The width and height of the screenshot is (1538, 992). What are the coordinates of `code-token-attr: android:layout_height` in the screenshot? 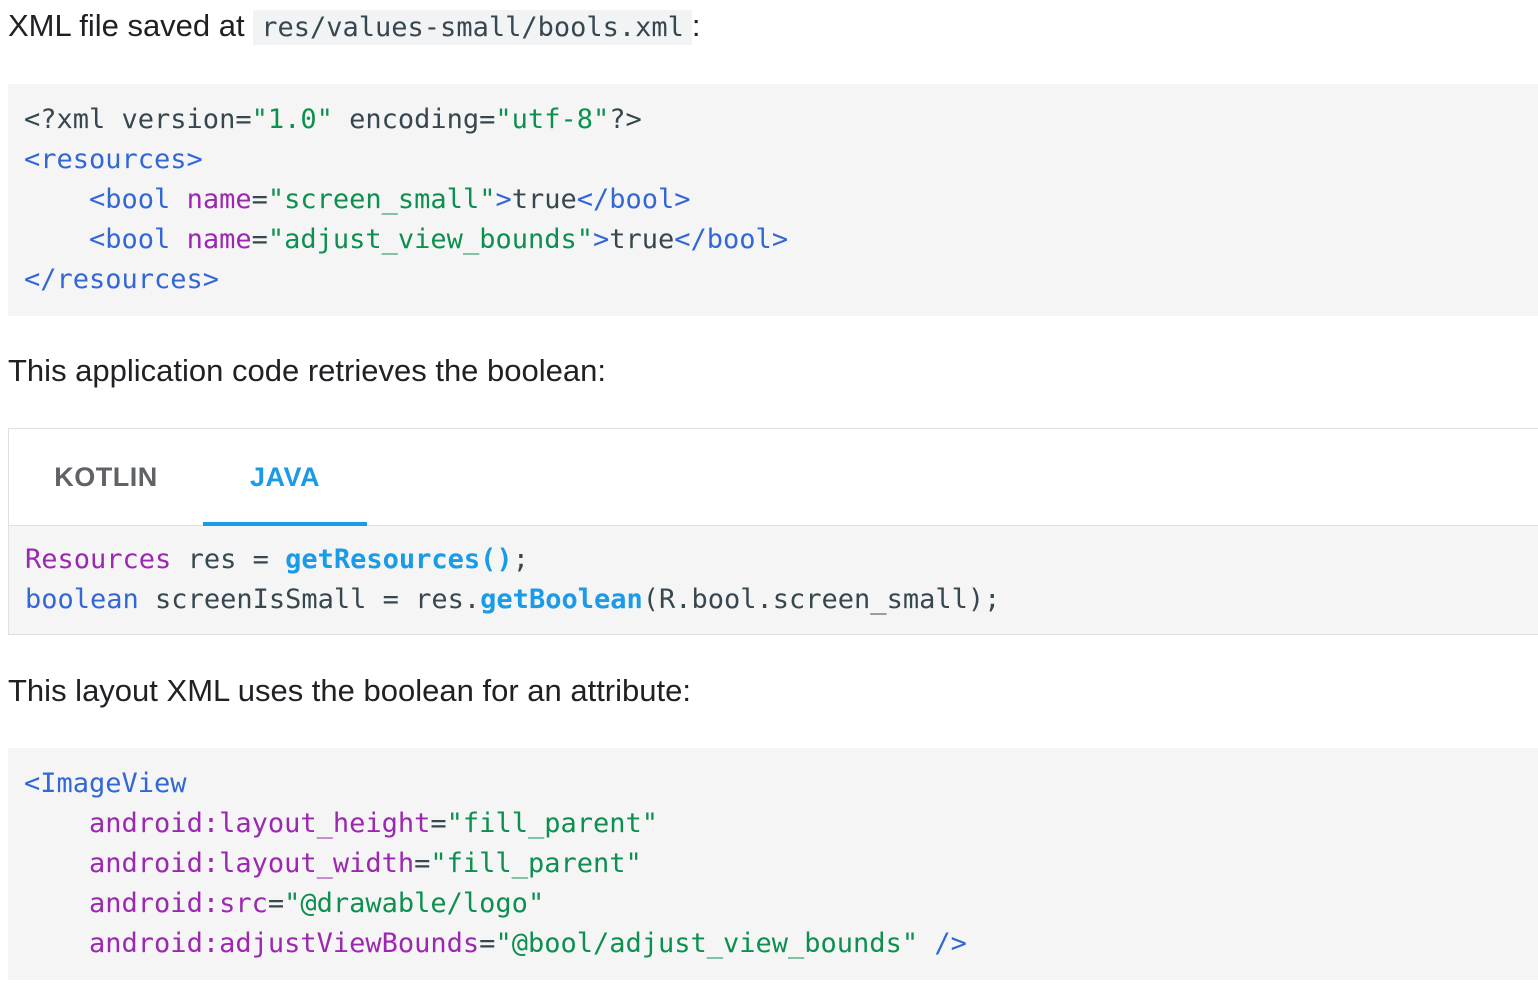 It's located at (260, 823).